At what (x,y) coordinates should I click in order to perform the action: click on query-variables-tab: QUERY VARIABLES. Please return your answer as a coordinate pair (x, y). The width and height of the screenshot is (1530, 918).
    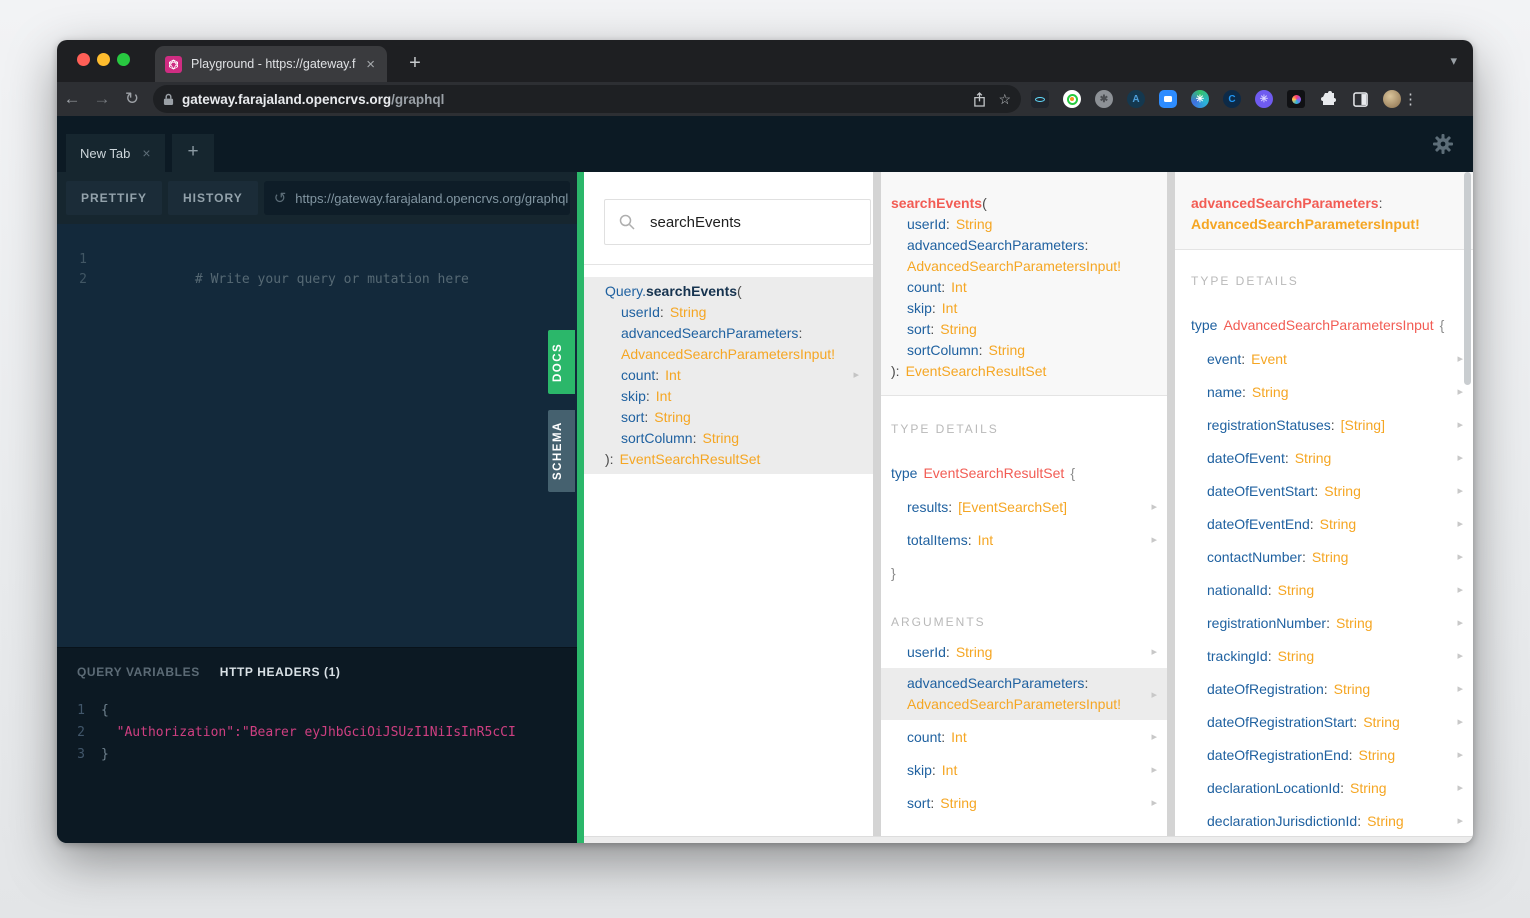
    Looking at the image, I should click on (138, 672).